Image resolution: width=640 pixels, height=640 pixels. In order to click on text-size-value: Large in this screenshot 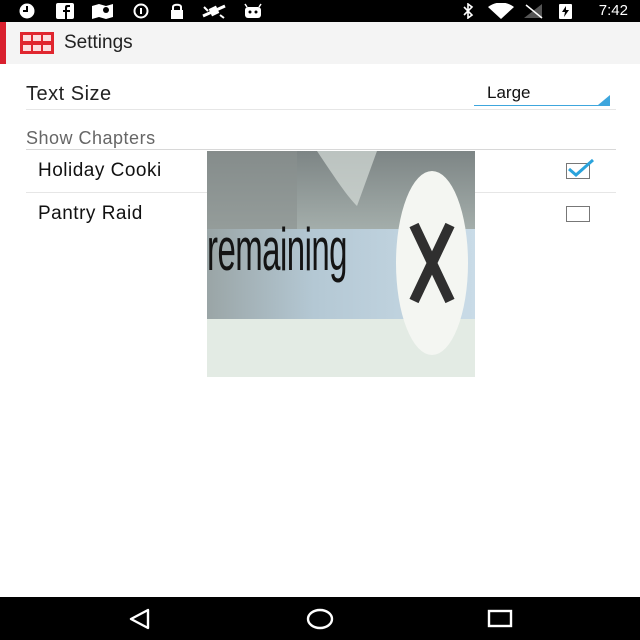, I will do `click(509, 92)`.